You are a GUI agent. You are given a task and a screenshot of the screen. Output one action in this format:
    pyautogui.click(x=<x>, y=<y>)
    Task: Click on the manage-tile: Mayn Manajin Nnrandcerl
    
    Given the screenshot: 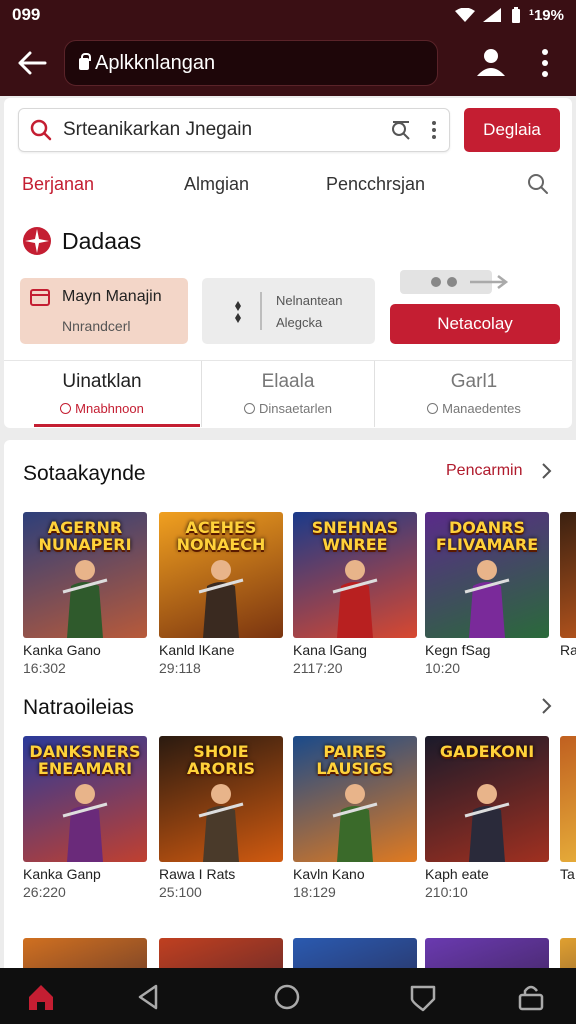 What is the action you would take?
    pyautogui.click(x=104, y=311)
    